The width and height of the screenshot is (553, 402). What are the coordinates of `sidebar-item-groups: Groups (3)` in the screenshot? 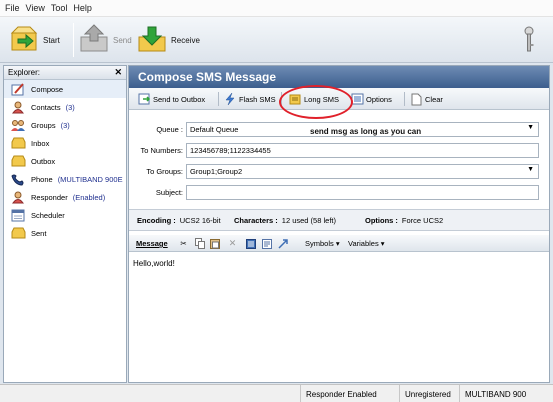 It's located at (65, 125).